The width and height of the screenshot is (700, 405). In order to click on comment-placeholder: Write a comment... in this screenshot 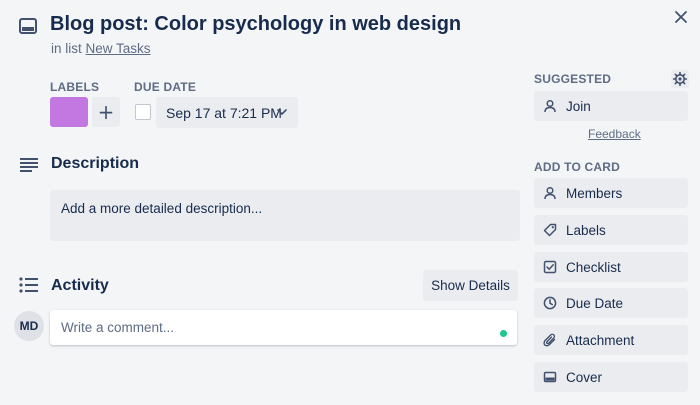, I will do `click(118, 327)`.